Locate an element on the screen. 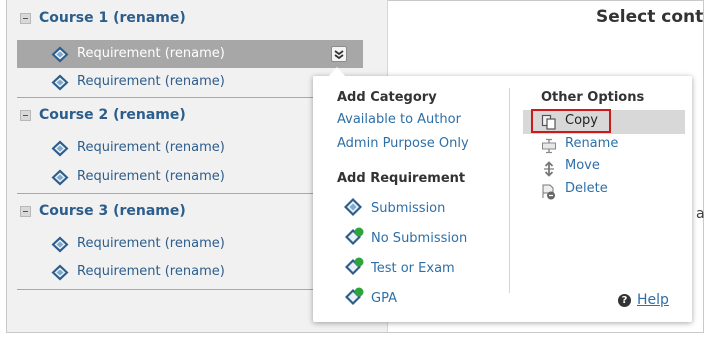 This screenshot has width=708, height=340. other-options-heading: Other Options is located at coordinates (593, 97).